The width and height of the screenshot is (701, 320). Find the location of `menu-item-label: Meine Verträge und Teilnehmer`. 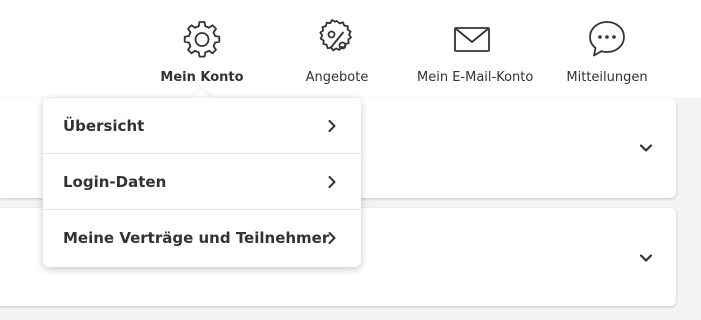

menu-item-label: Meine Verträge und Teilnehmer is located at coordinates (196, 238).